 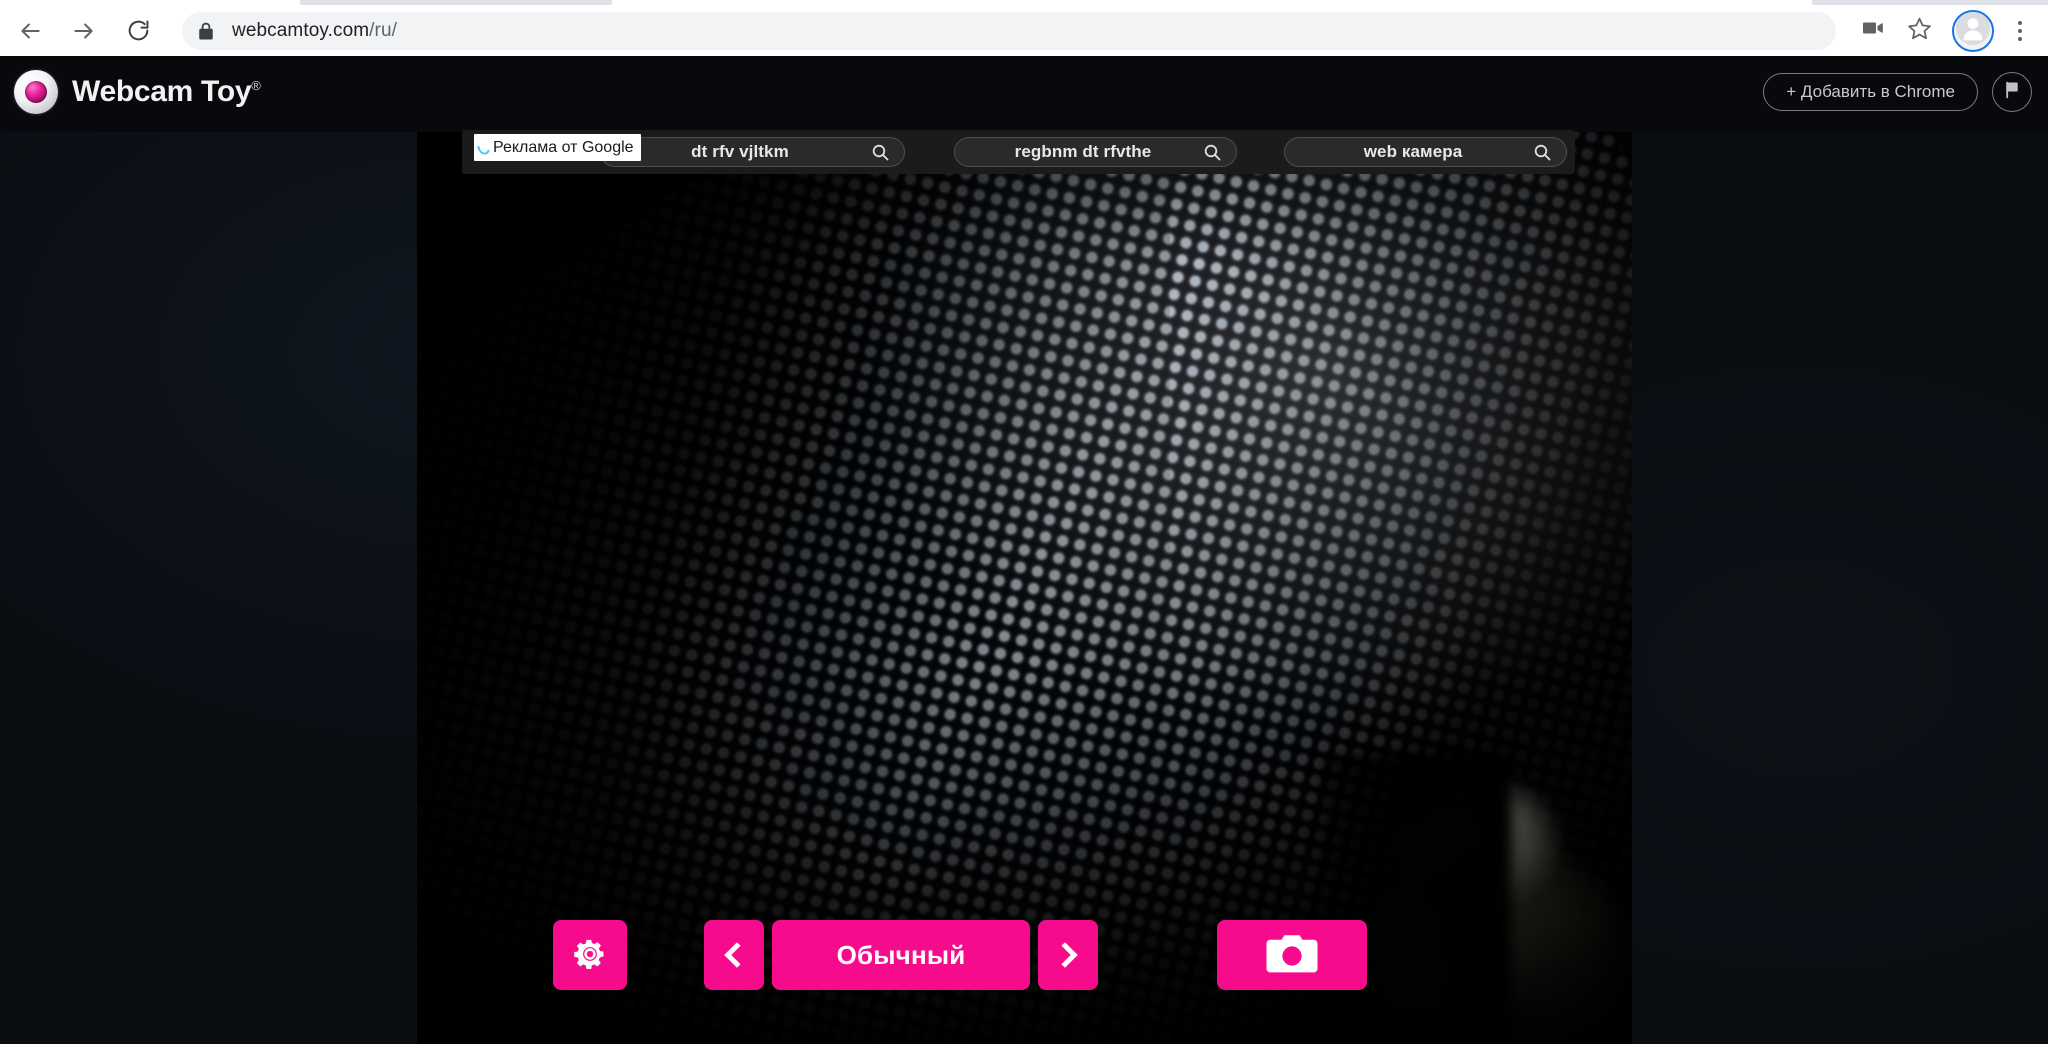 I want to click on ads-by-google-label: Реклама от Google, so click(x=557, y=147).